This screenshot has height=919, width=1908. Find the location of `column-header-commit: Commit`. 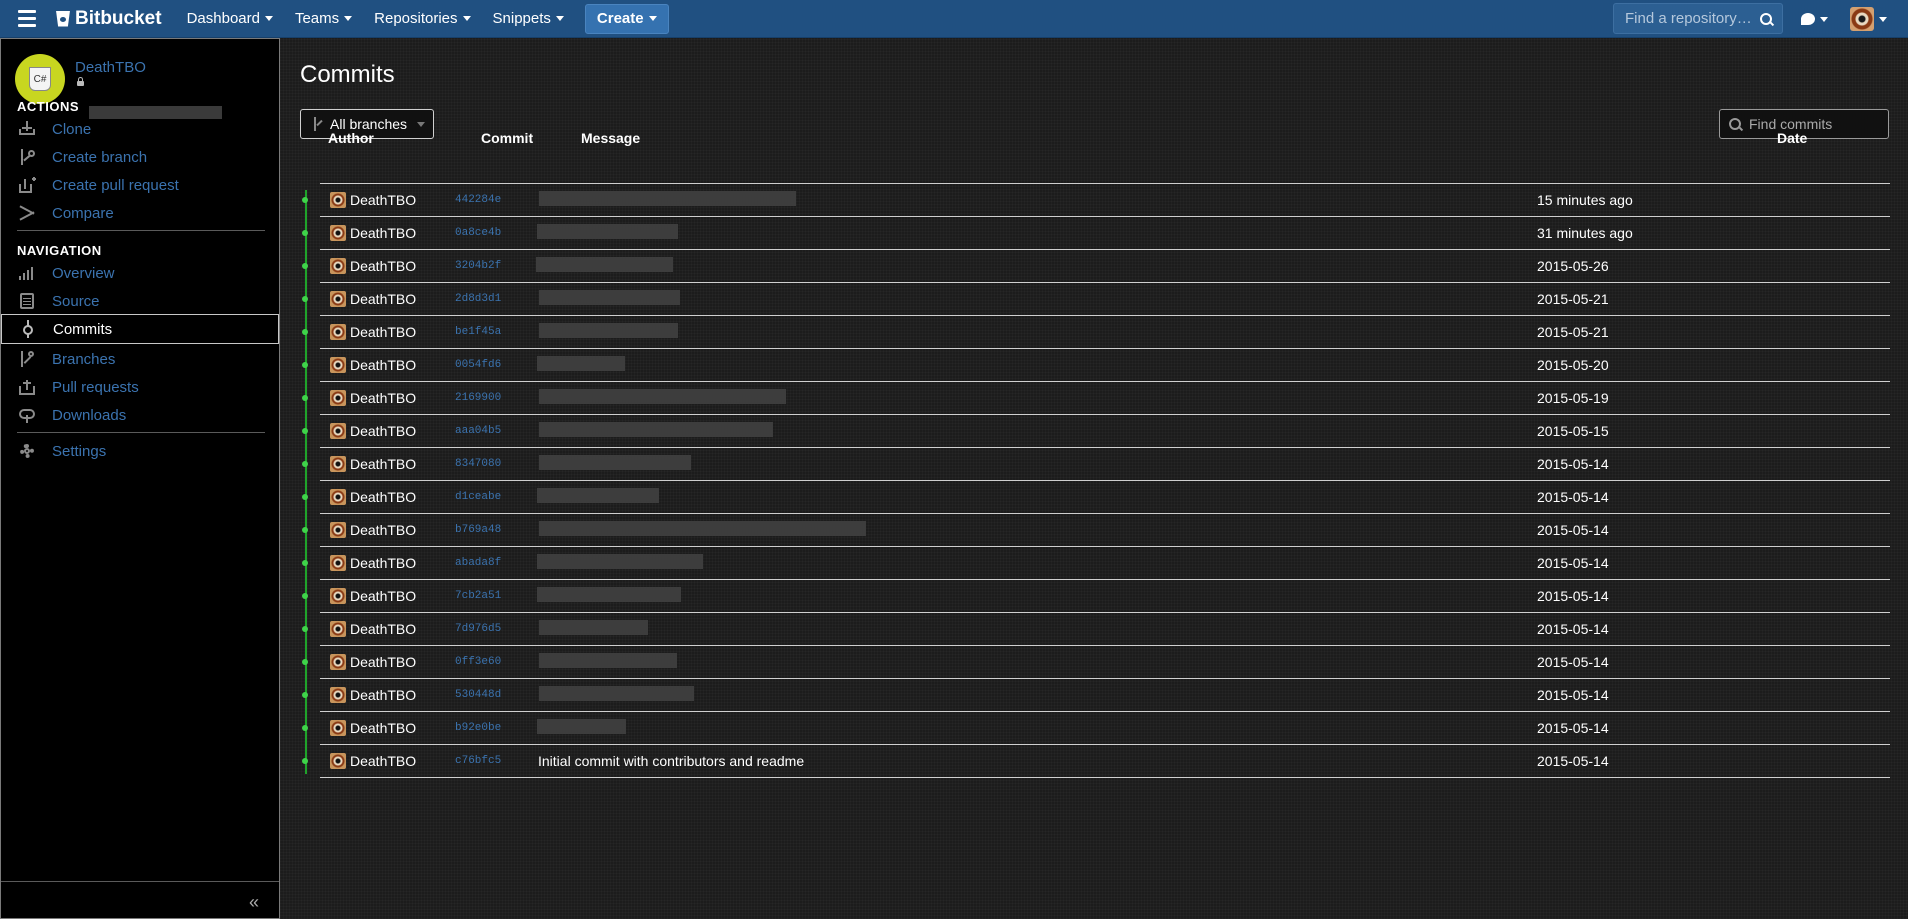

column-header-commit: Commit is located at coordinates (507, 138).